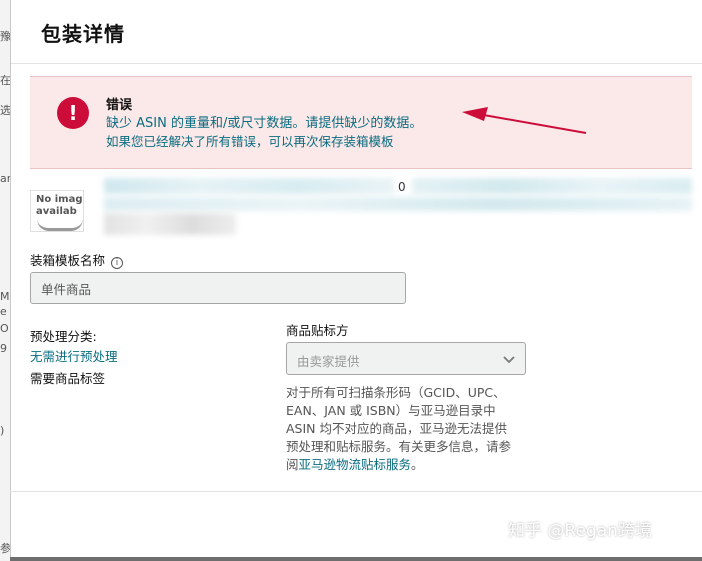 The image size is (702, 561). Describe the element at coordinates (264, 123) in the screenshot. I see `error-message: 缺少 ASIN 的重量和/或尺寸数据。请提供缺少的数据。` at that location.